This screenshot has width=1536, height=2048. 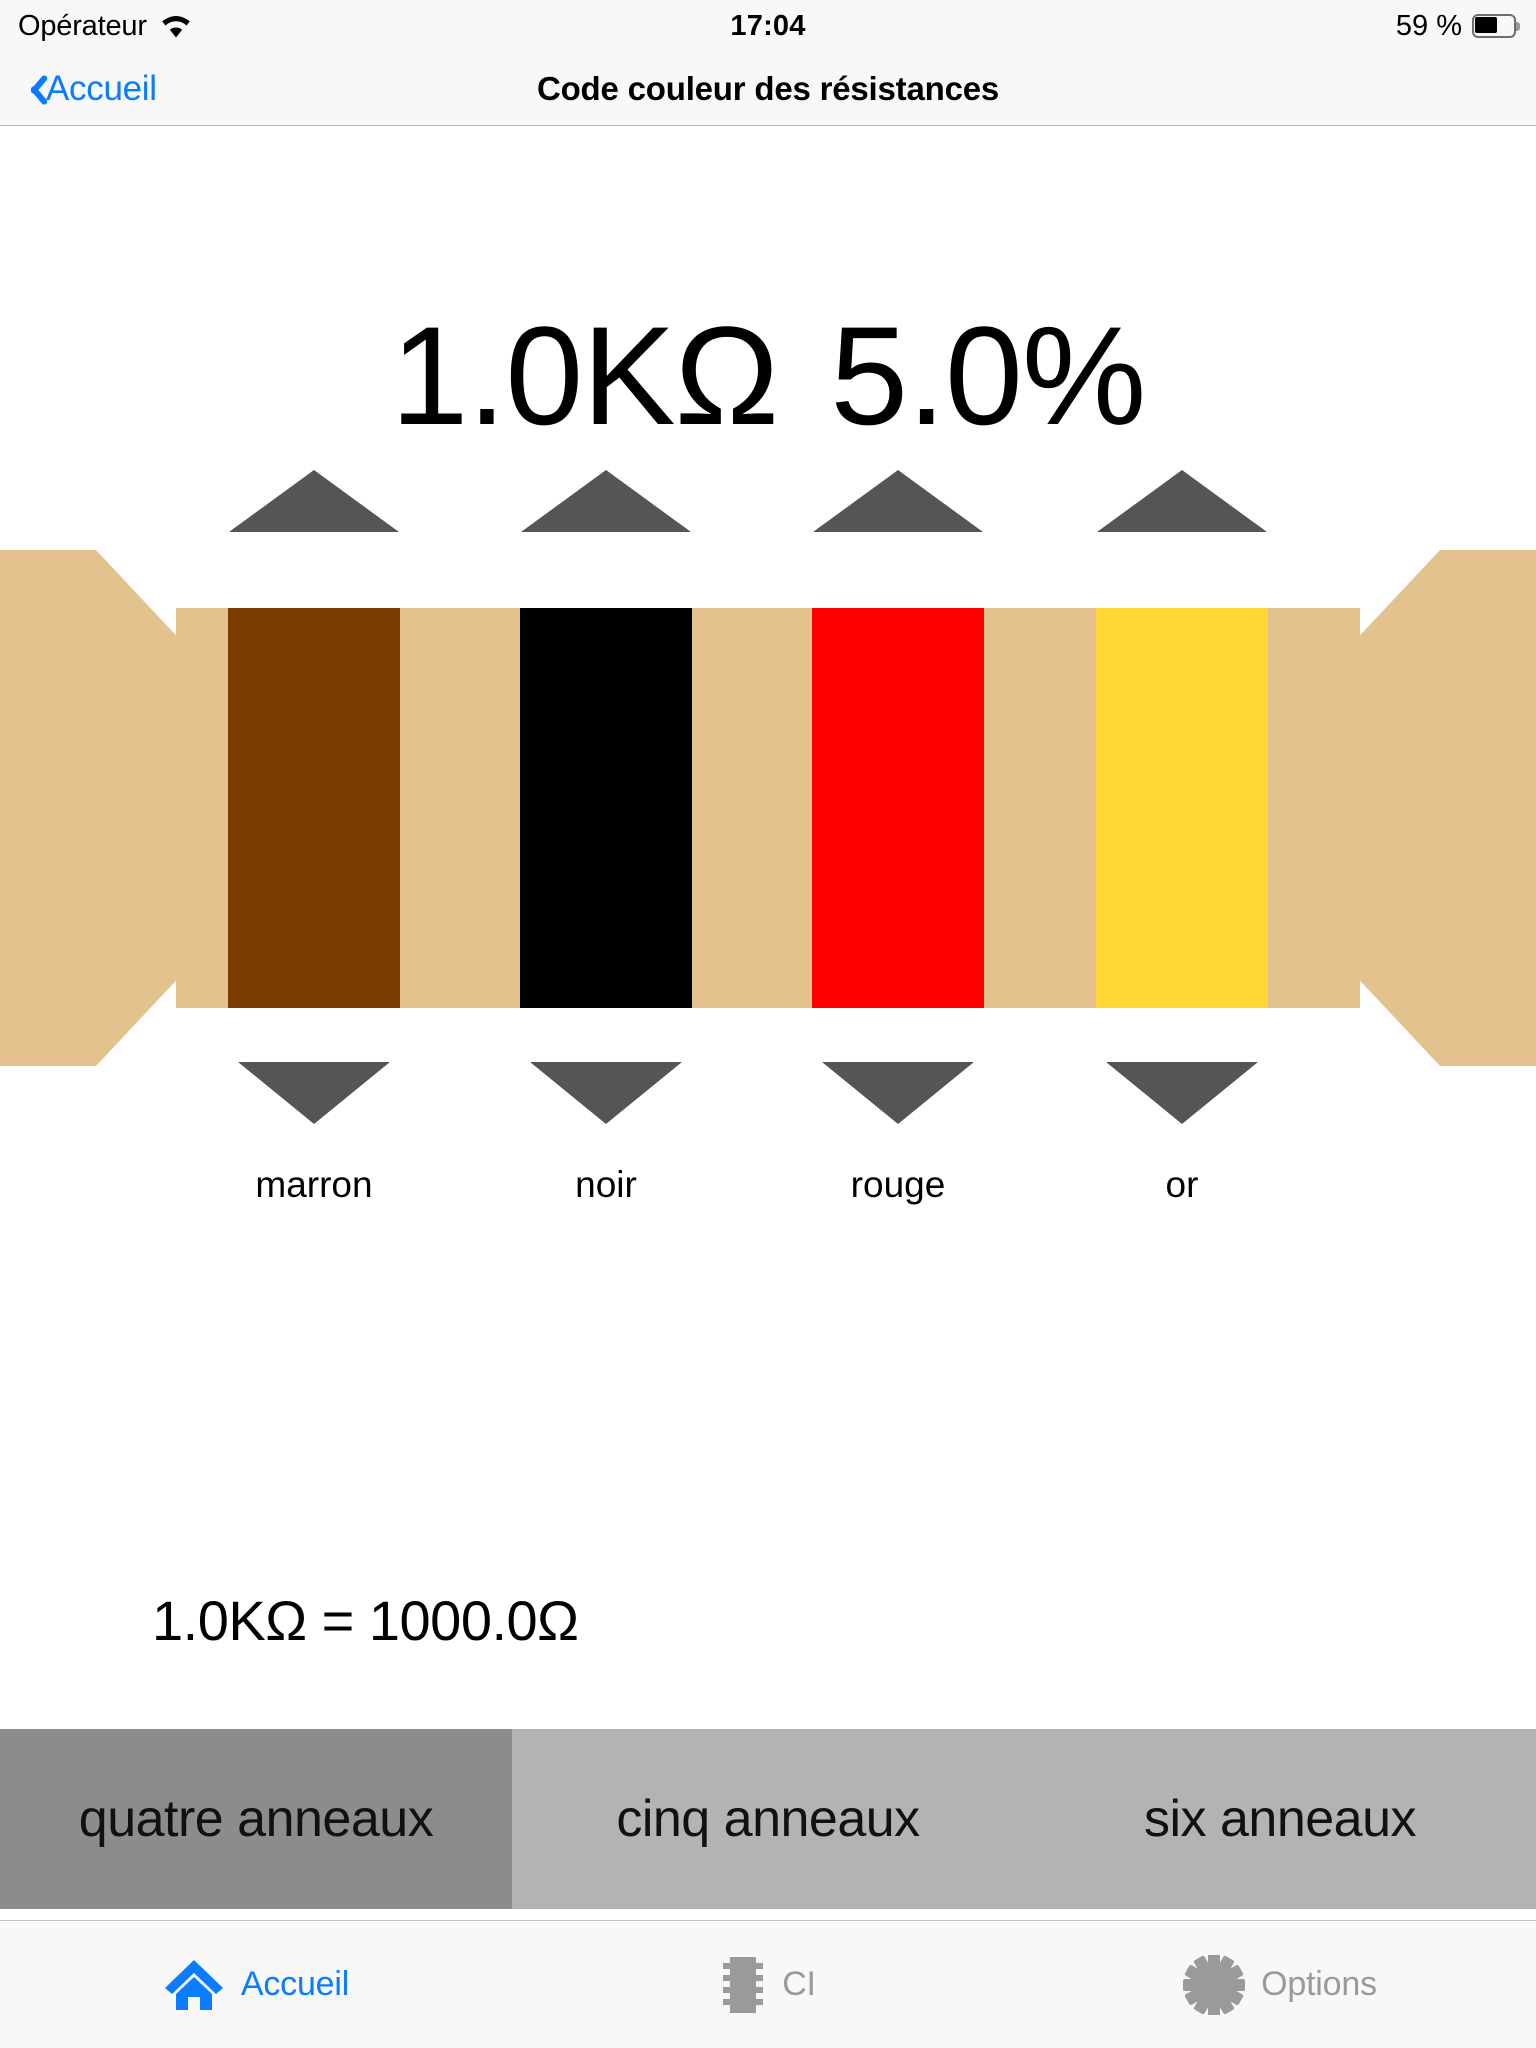 What do you see at coordinates (585, 375) in the screenshot?
I see `resistance-value: 1.0KΩ` at bounding box center [585, 375].